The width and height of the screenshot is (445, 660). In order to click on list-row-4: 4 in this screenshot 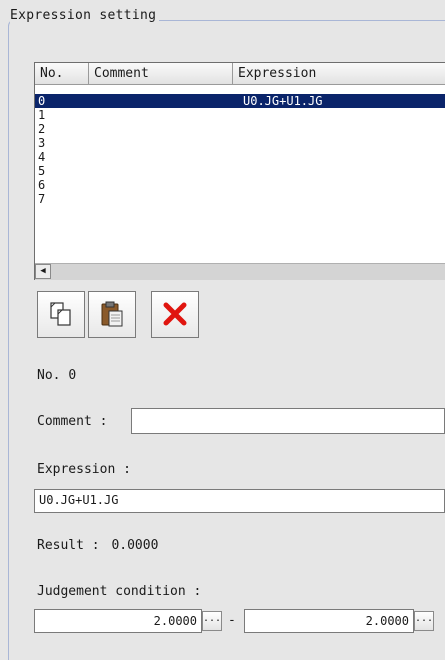, I will do `click(240, 157)`.